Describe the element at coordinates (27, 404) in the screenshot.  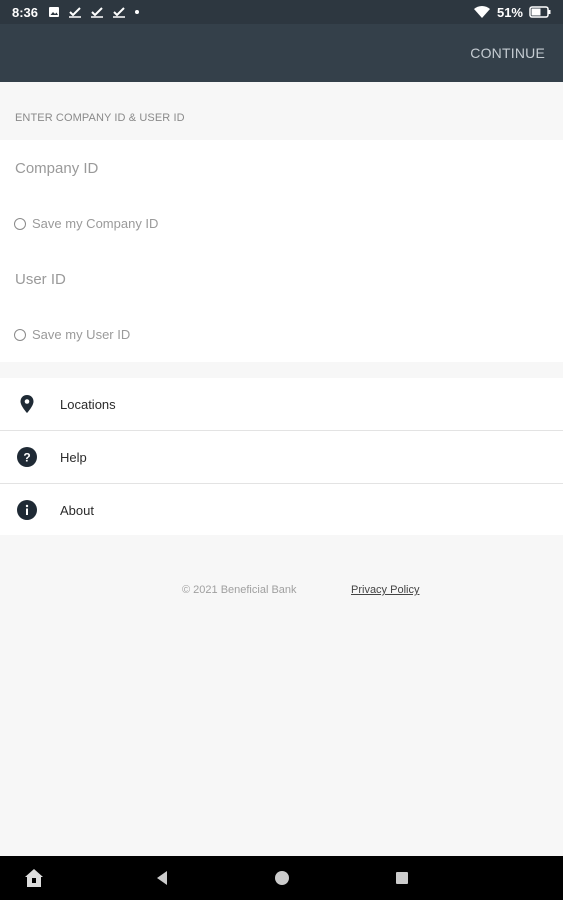
I see `location-pin-icon` at that location.